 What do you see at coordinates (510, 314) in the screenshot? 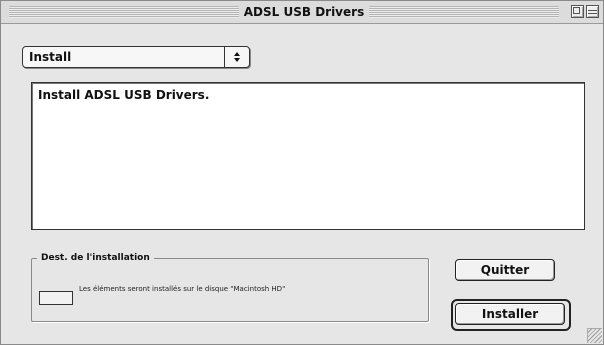
I see `install-button: Installer` at bounding box center [510, 314].